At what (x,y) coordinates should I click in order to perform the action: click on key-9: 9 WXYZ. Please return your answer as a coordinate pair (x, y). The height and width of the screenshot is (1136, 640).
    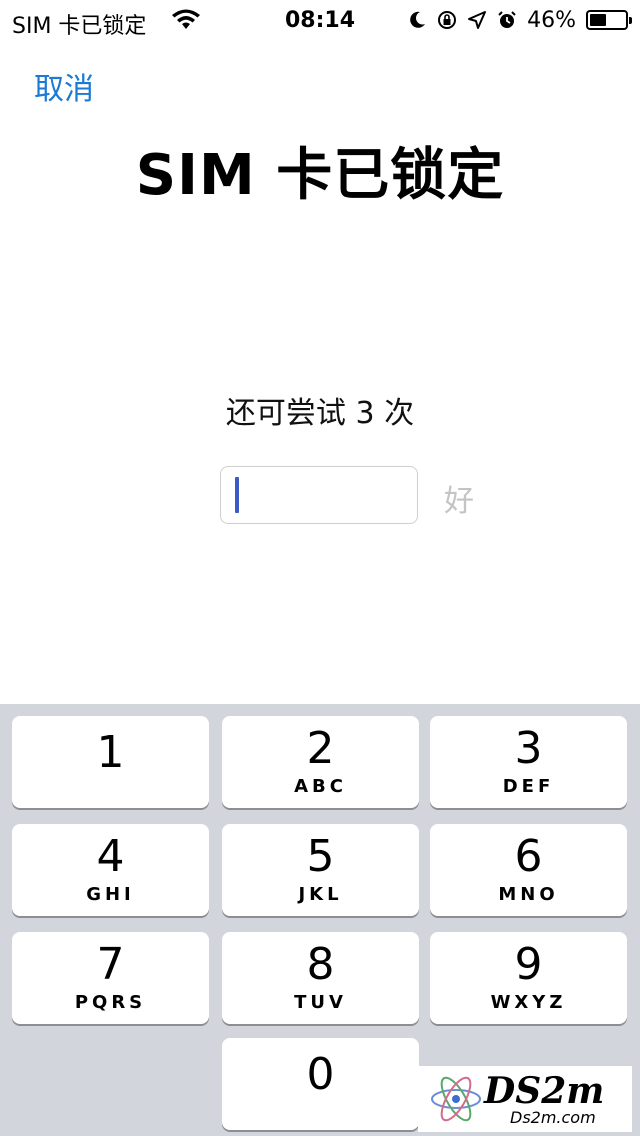
    Looking at the image, I should click on (528, 978).